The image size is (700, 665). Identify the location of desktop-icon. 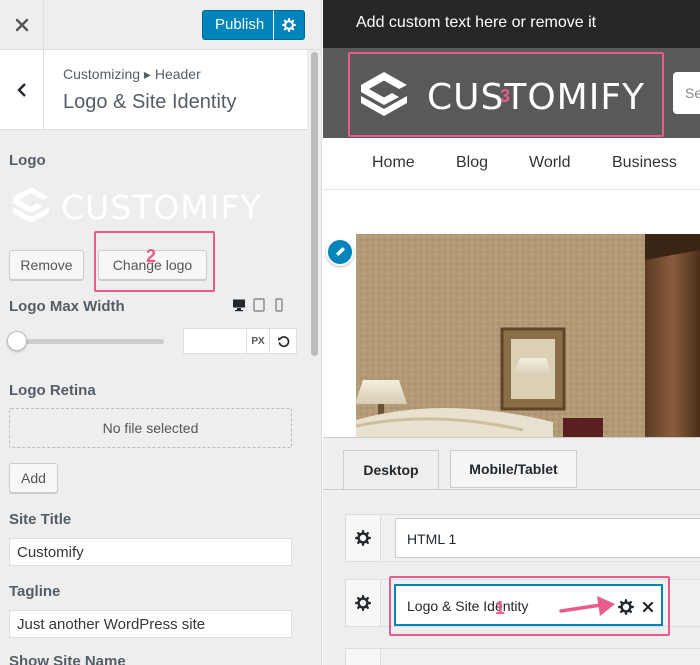
(239, 305).